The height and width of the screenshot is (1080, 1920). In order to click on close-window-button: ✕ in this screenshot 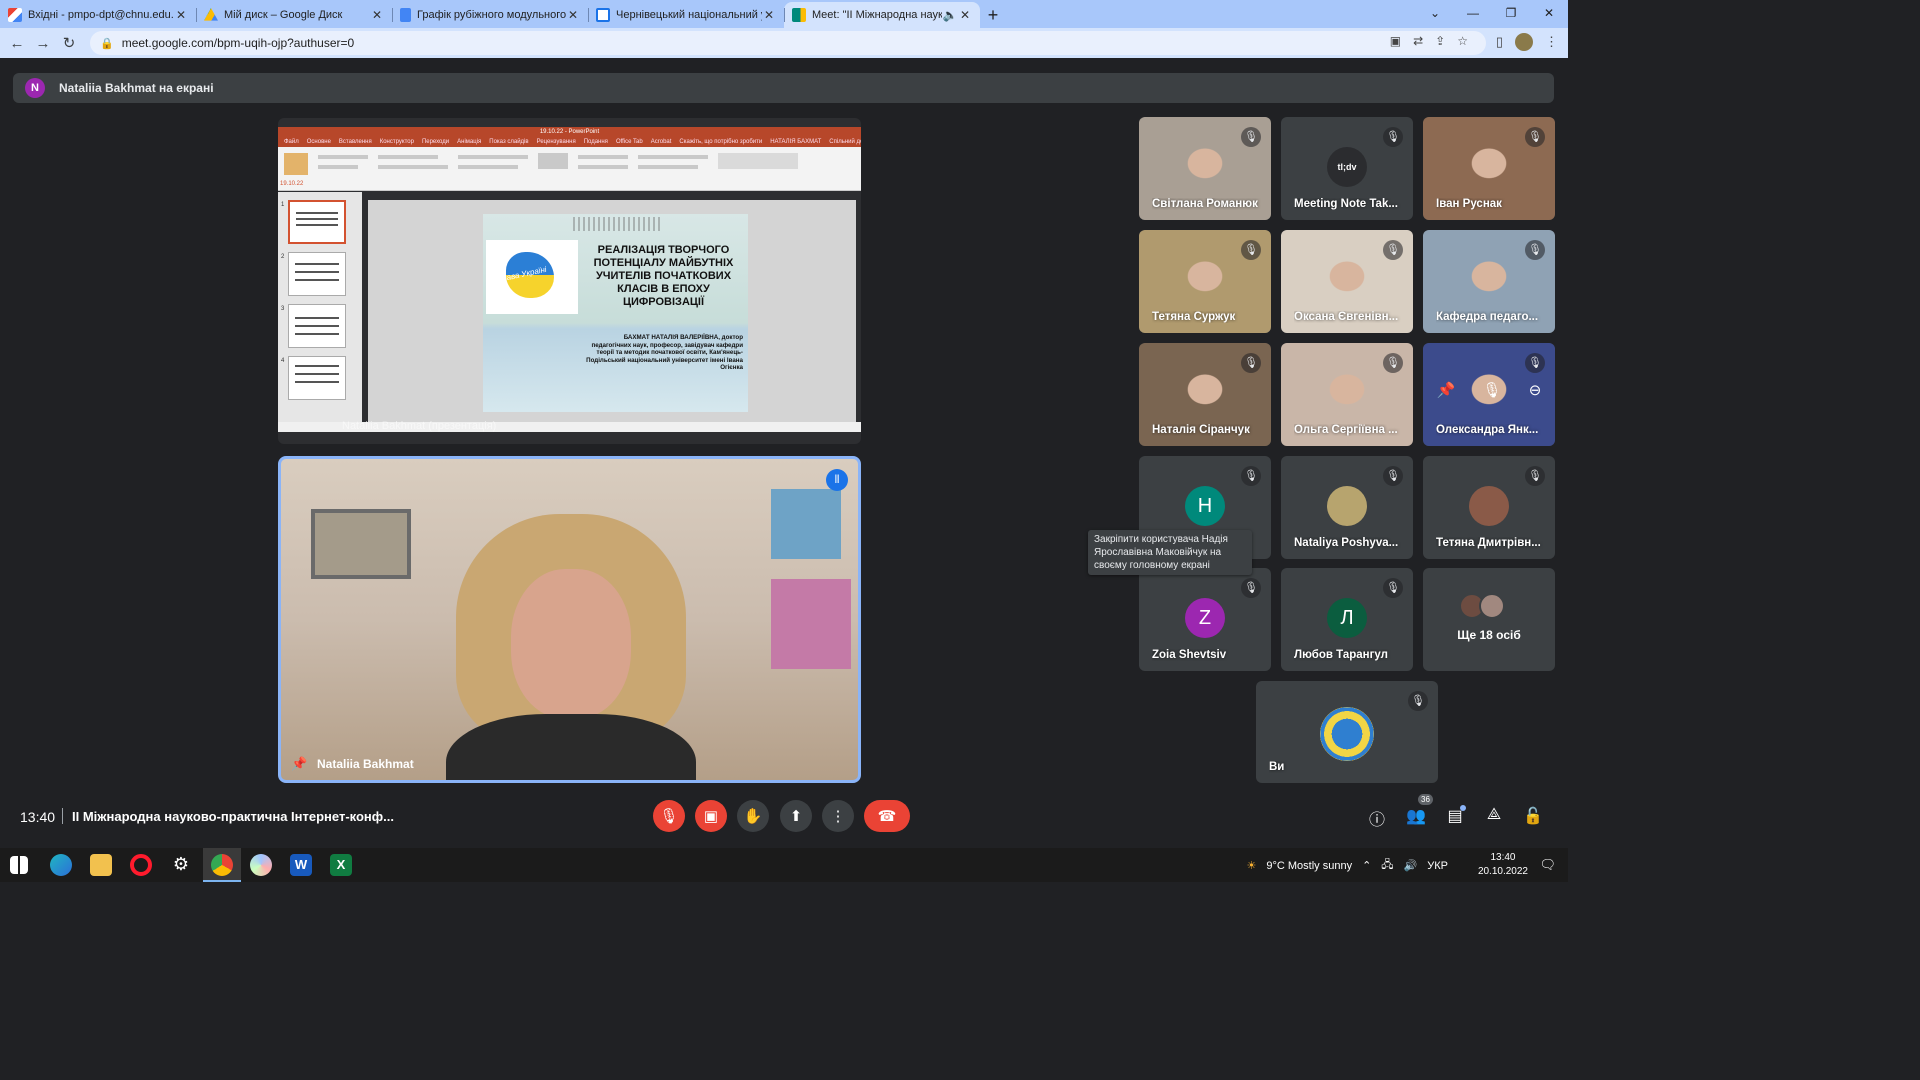, I will do `click(1549, 14)`.